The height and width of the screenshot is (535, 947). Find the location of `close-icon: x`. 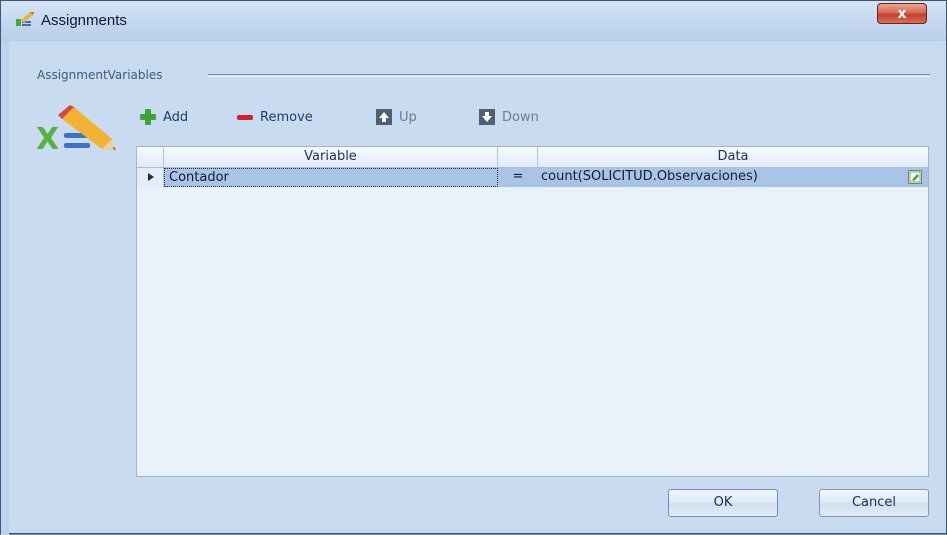

close-icon: x is located at coordinates (902, 14).